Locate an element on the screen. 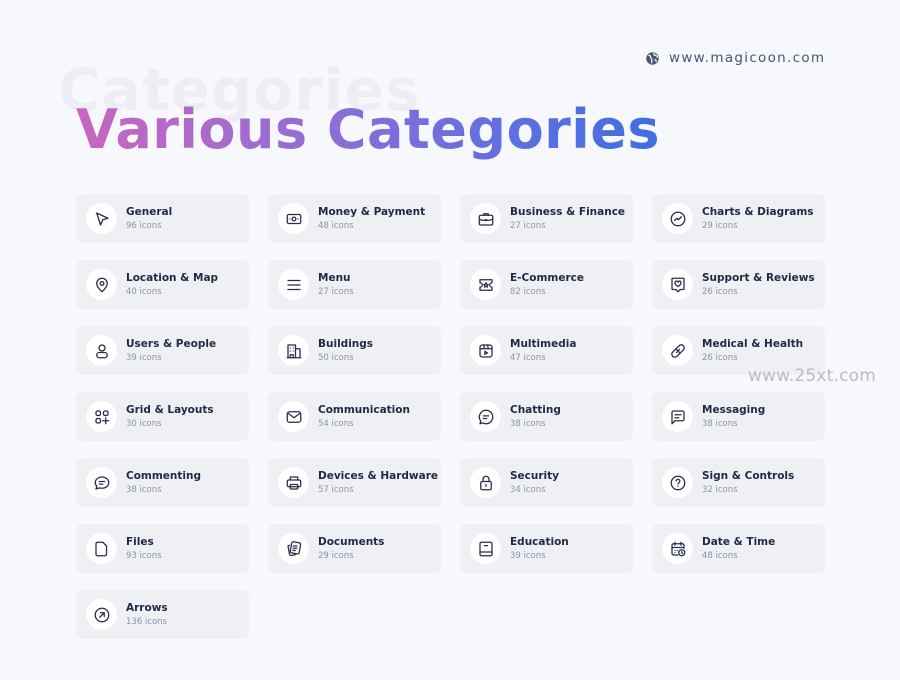  category-name: Files is located at coordinates (140, 541).